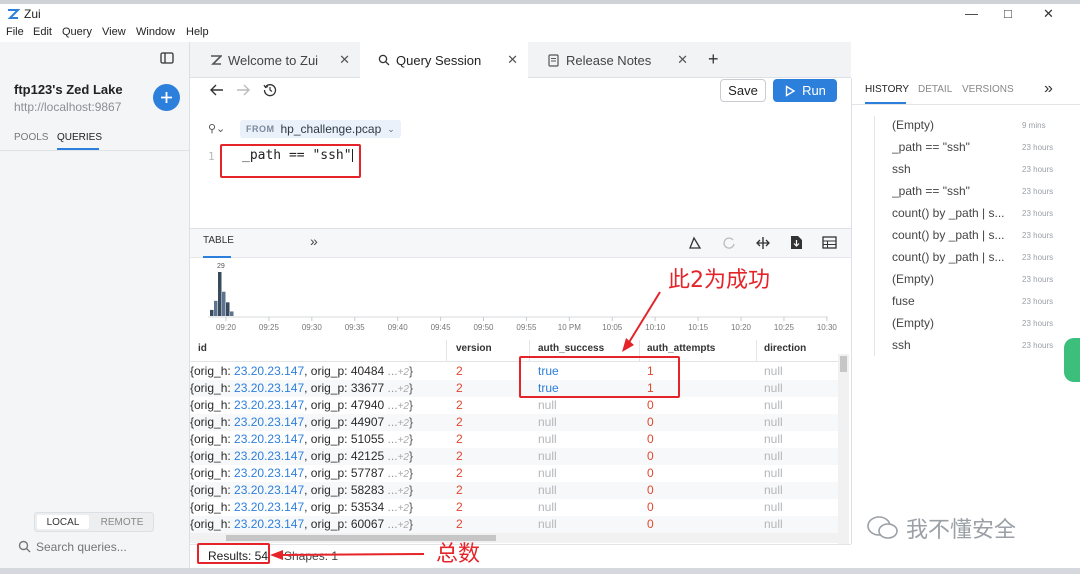  Describe the element at coordinates (952, 301) in the screenshot. I see `history-item: fuse` at that location.